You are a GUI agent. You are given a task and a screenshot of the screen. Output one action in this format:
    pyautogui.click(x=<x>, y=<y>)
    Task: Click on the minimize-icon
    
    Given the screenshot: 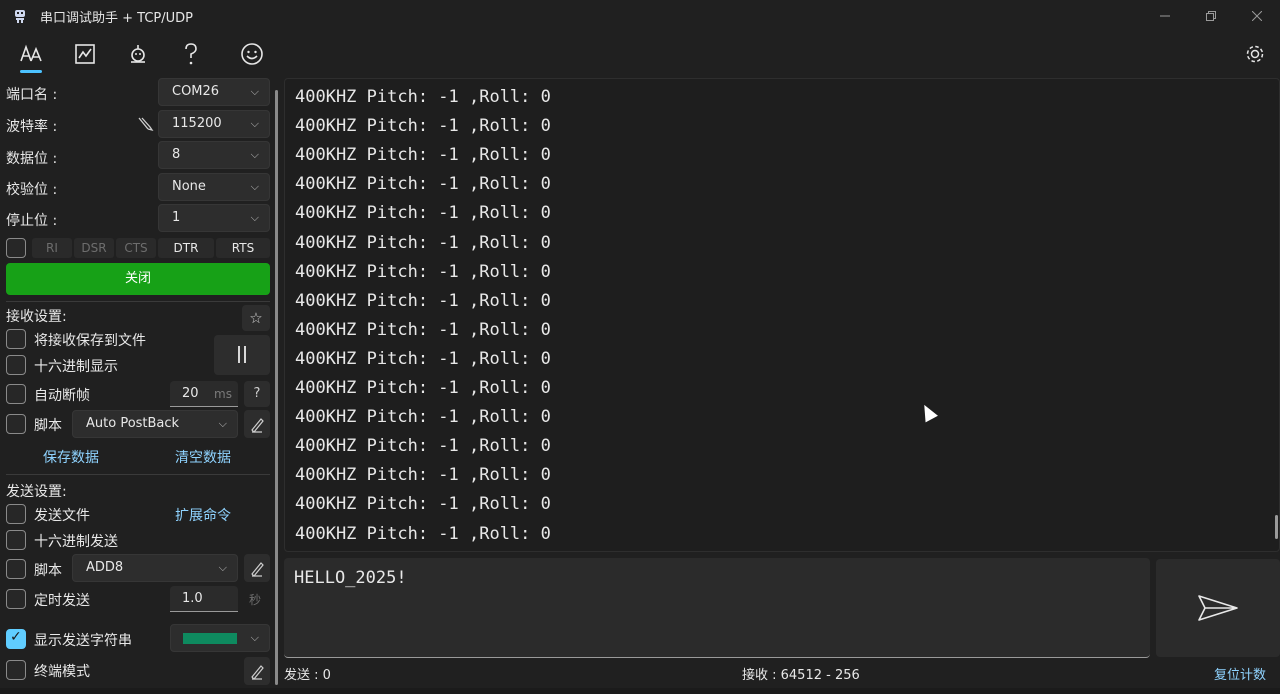 What is the action you would take?
    pyautogui.click(x=1165, y=16)
    